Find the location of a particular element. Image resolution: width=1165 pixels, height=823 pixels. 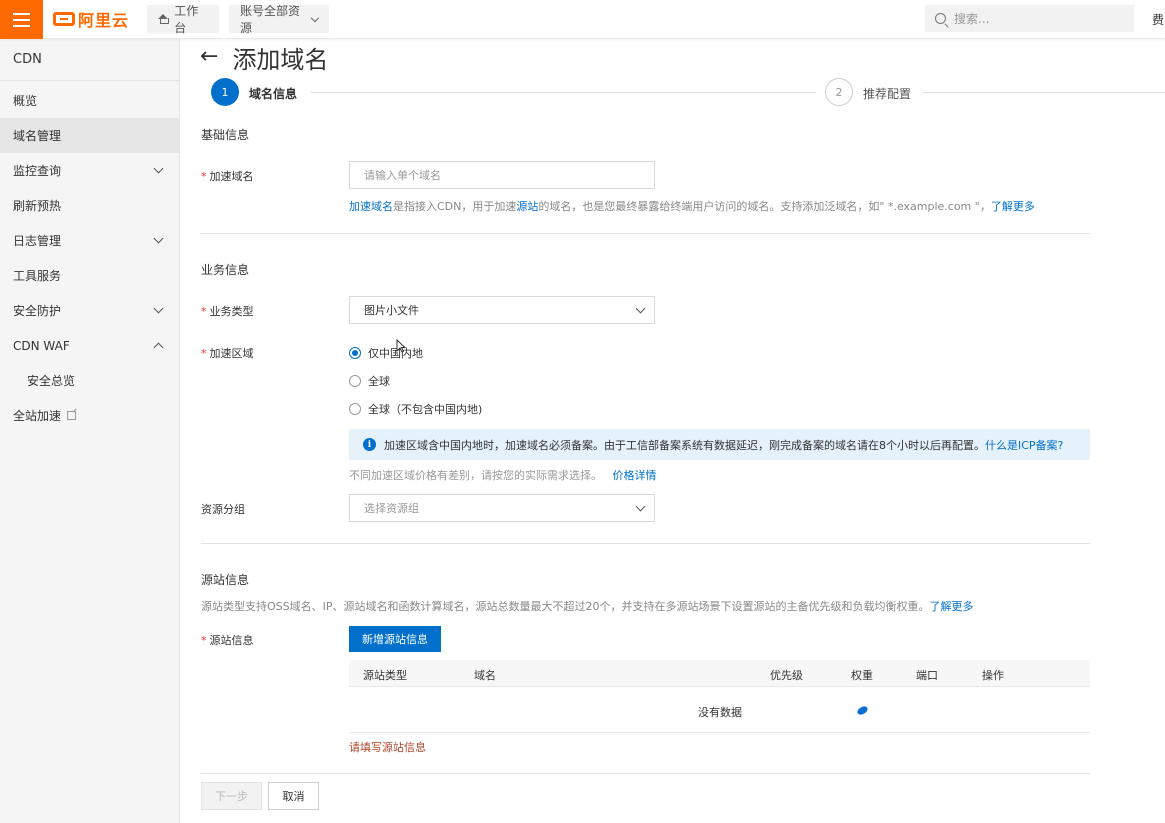

step-indicator: 1 域名信息 2 推荐配置 is located at coordinates (688, 93).